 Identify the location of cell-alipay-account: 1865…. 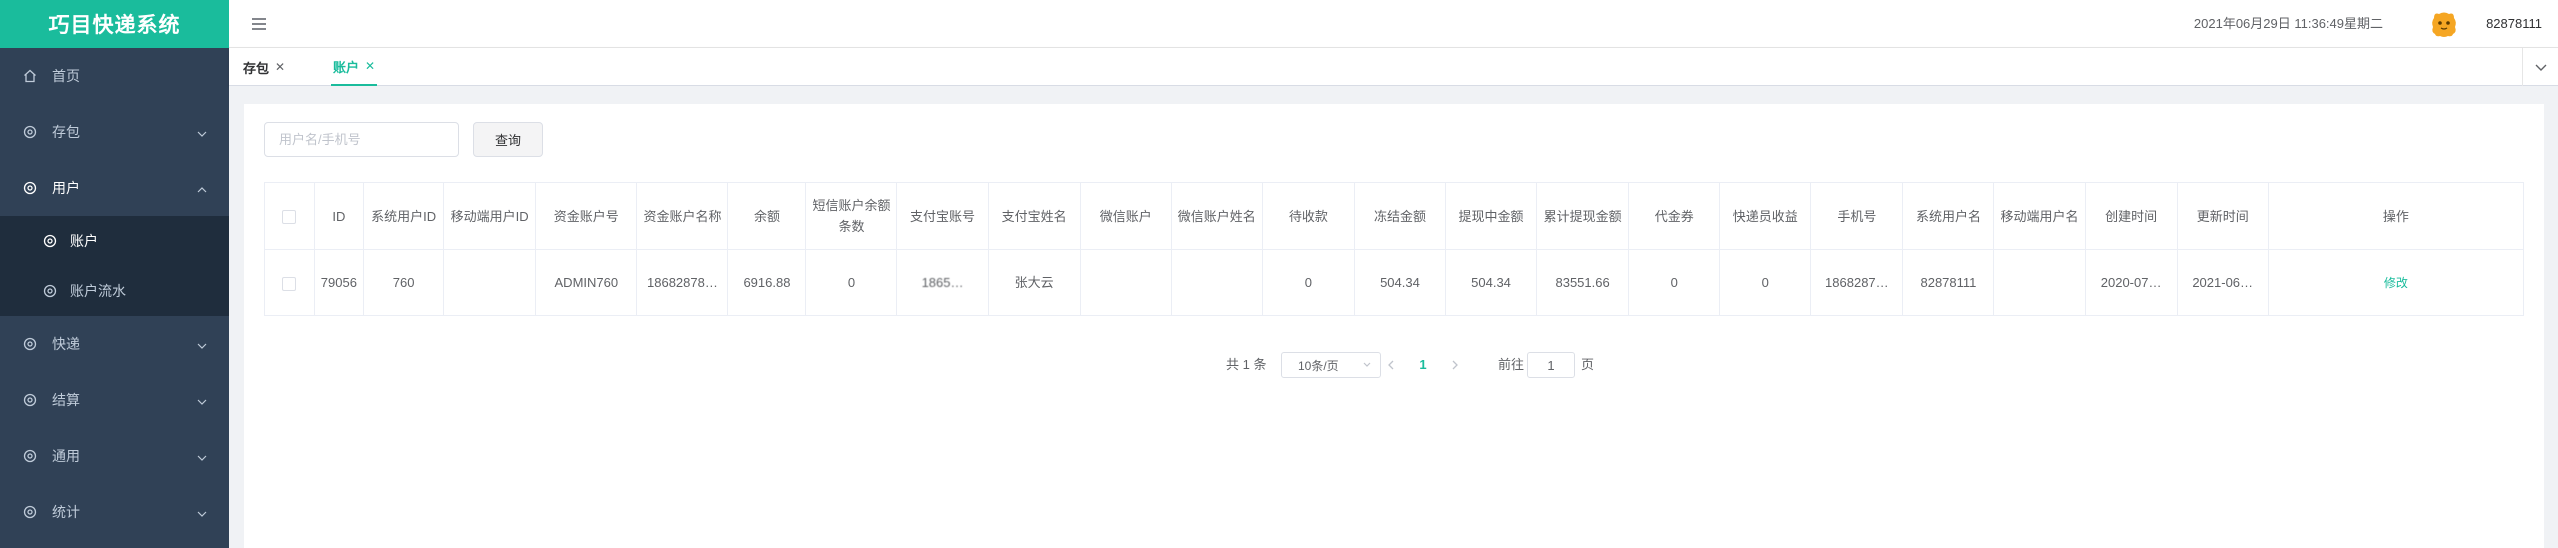
(942, 282).